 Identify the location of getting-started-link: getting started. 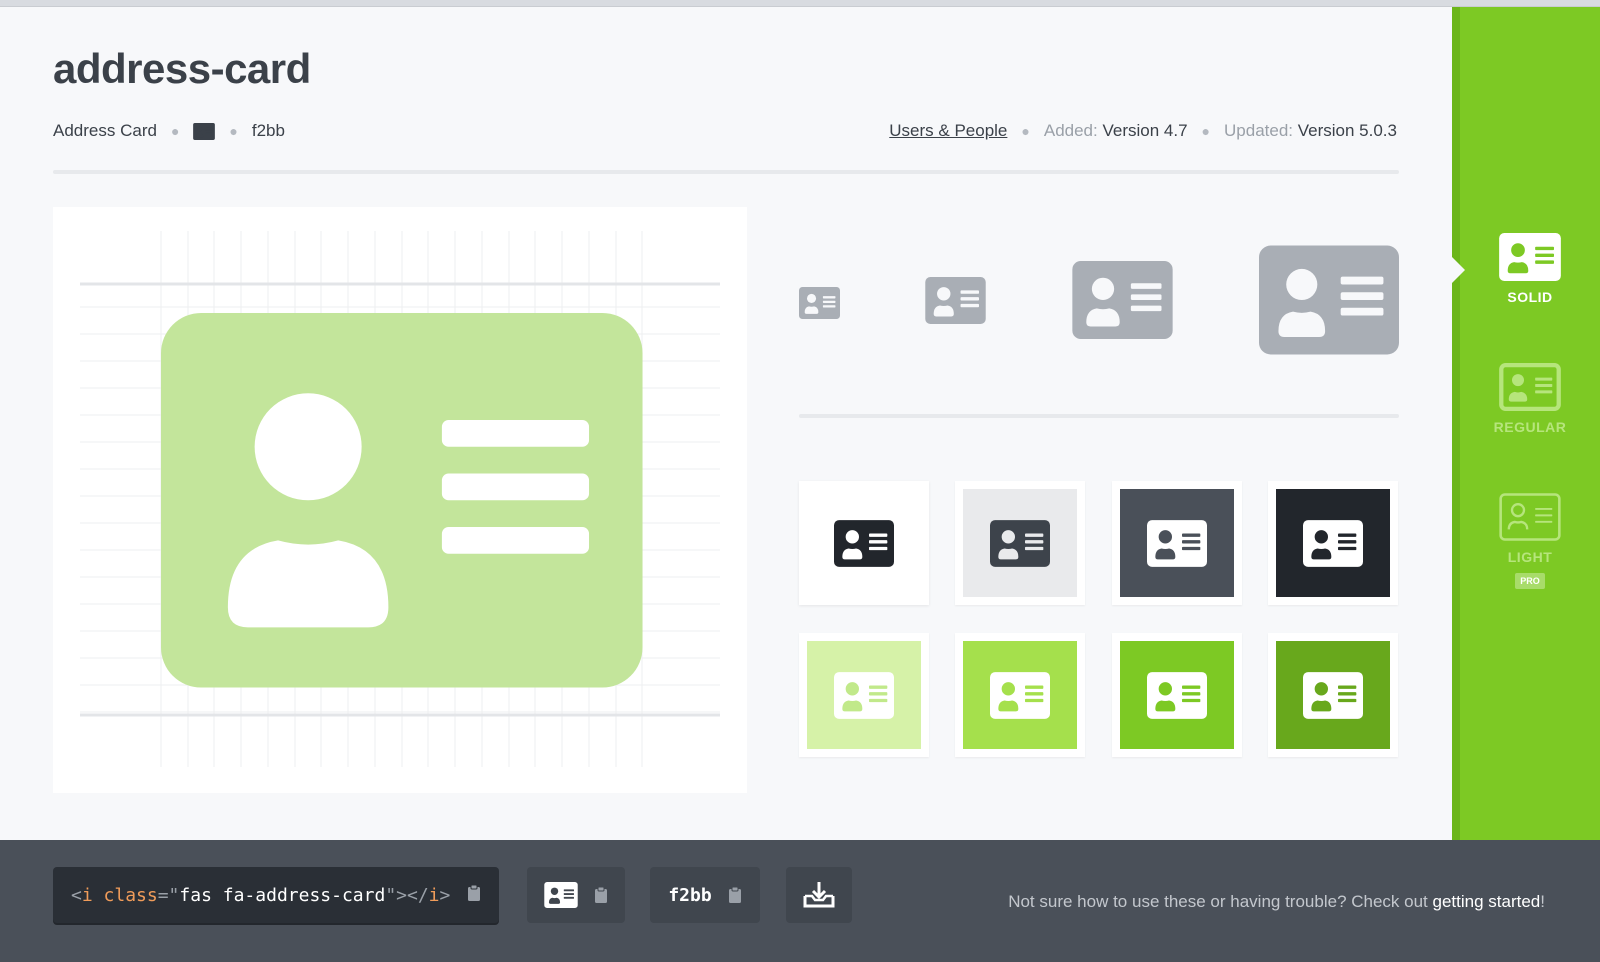
(1487, 901).